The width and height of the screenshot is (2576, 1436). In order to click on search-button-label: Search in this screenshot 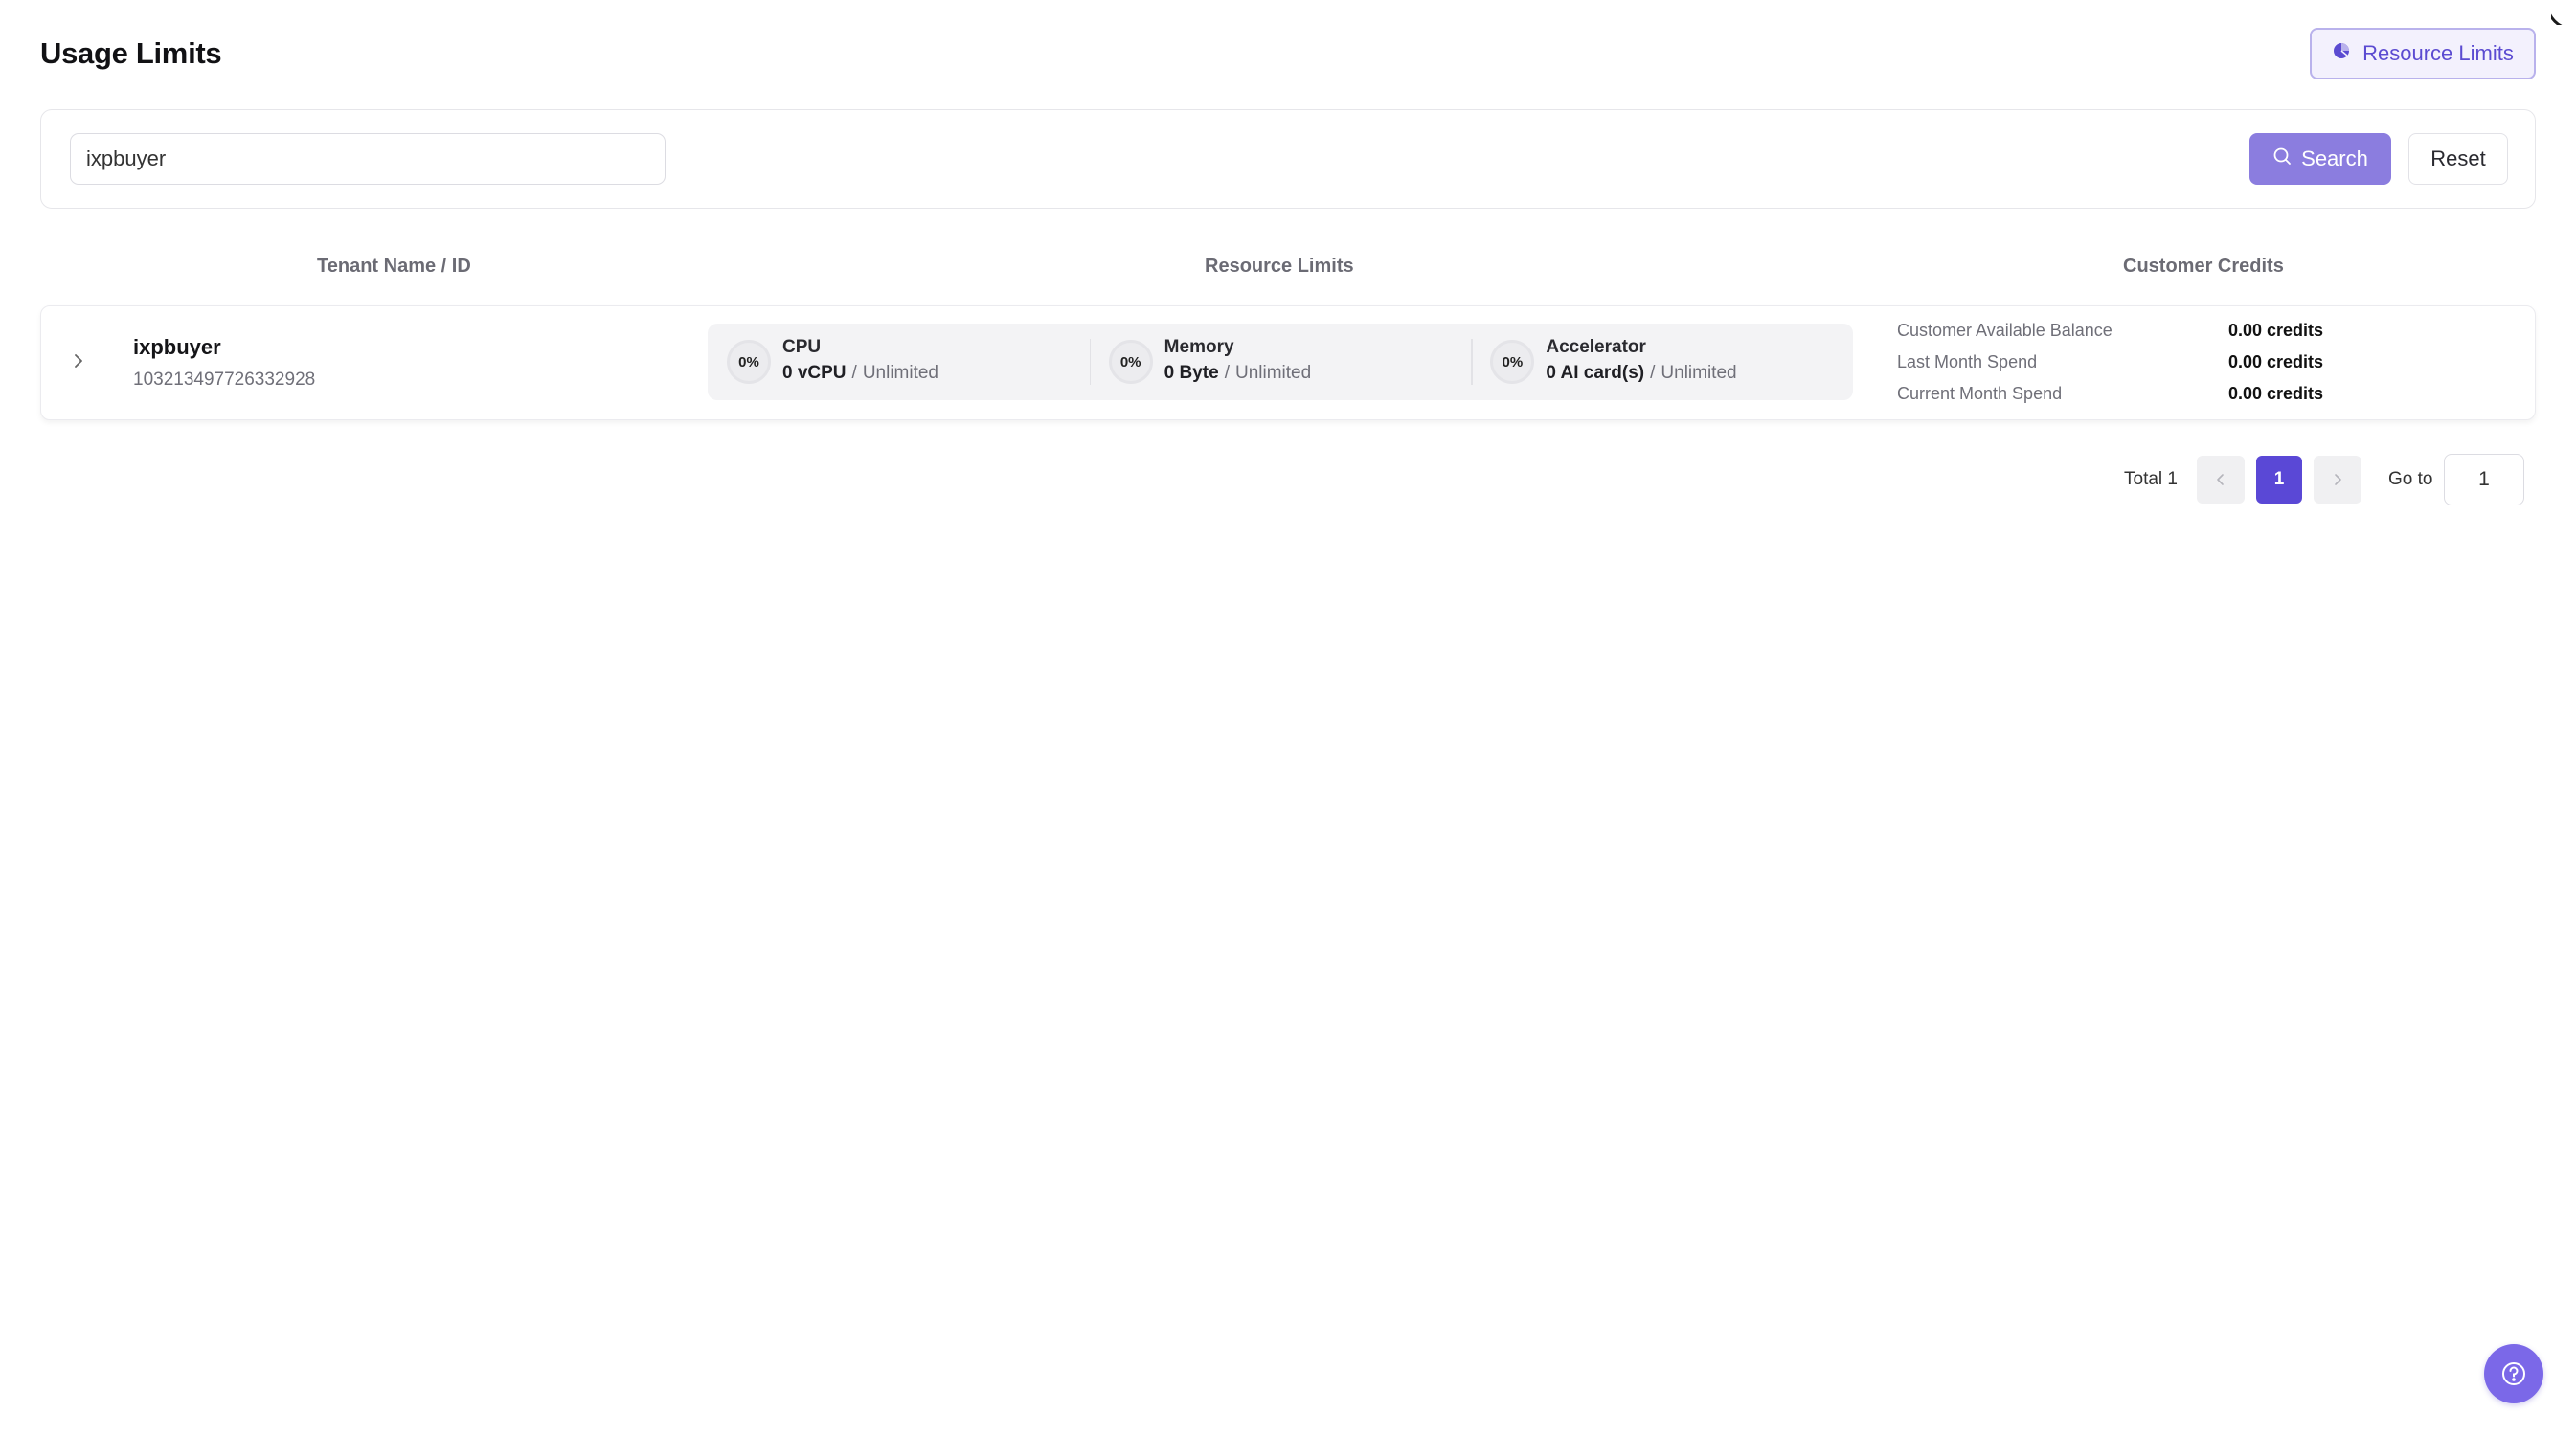, I will do `click(2334, 158)`.